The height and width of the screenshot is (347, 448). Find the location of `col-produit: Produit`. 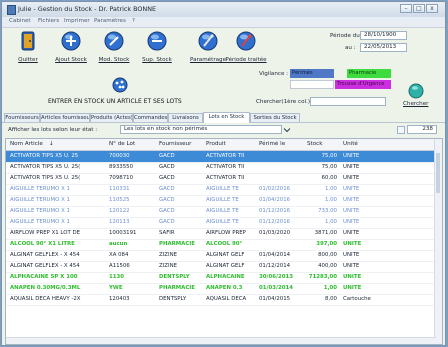

col-produit: Produit is located at coordinates (216, 144).